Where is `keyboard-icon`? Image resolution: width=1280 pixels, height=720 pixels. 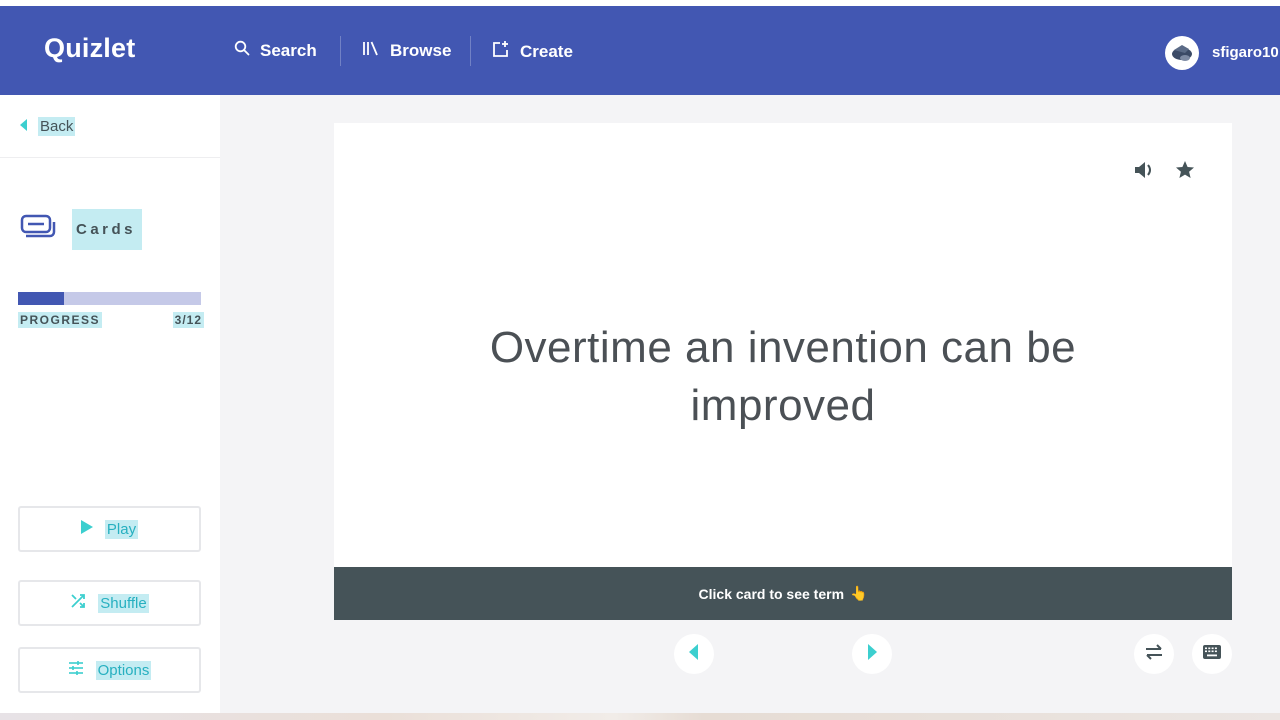
keyboard-icon is located at coordinates (1212, 654).